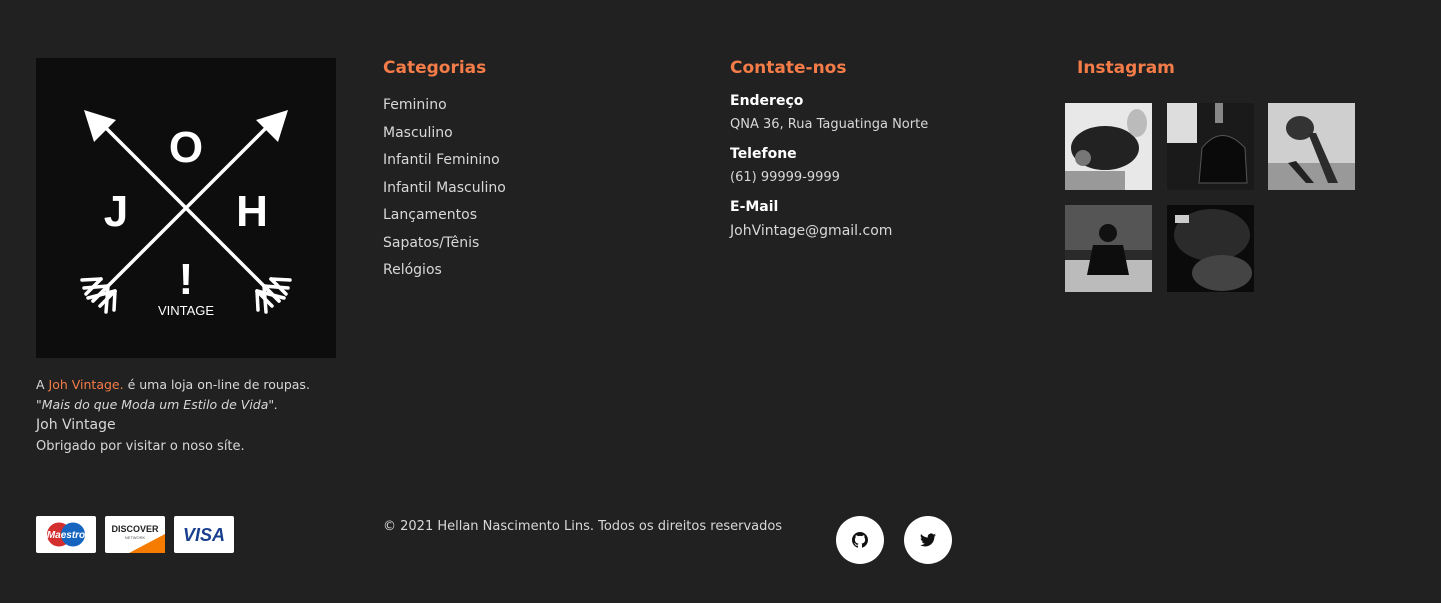  I want to click on github-icon, so click(860, 540).